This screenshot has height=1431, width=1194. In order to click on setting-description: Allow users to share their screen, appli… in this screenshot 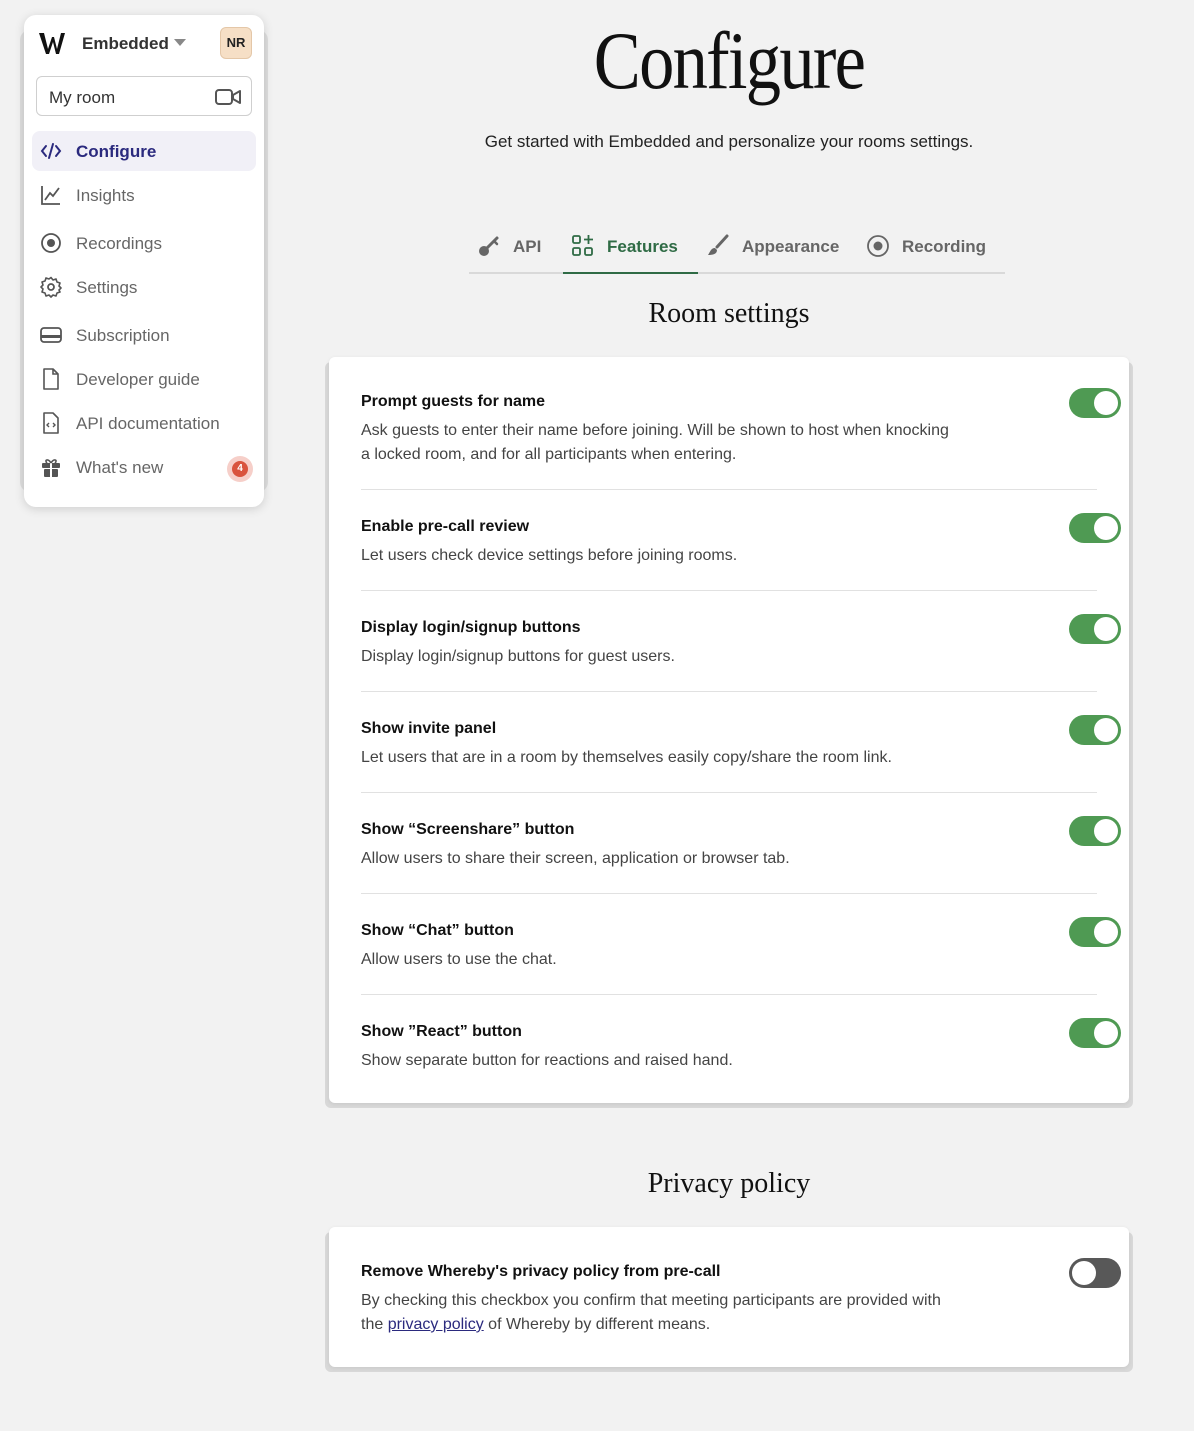, I will do `click(575, 858)`.